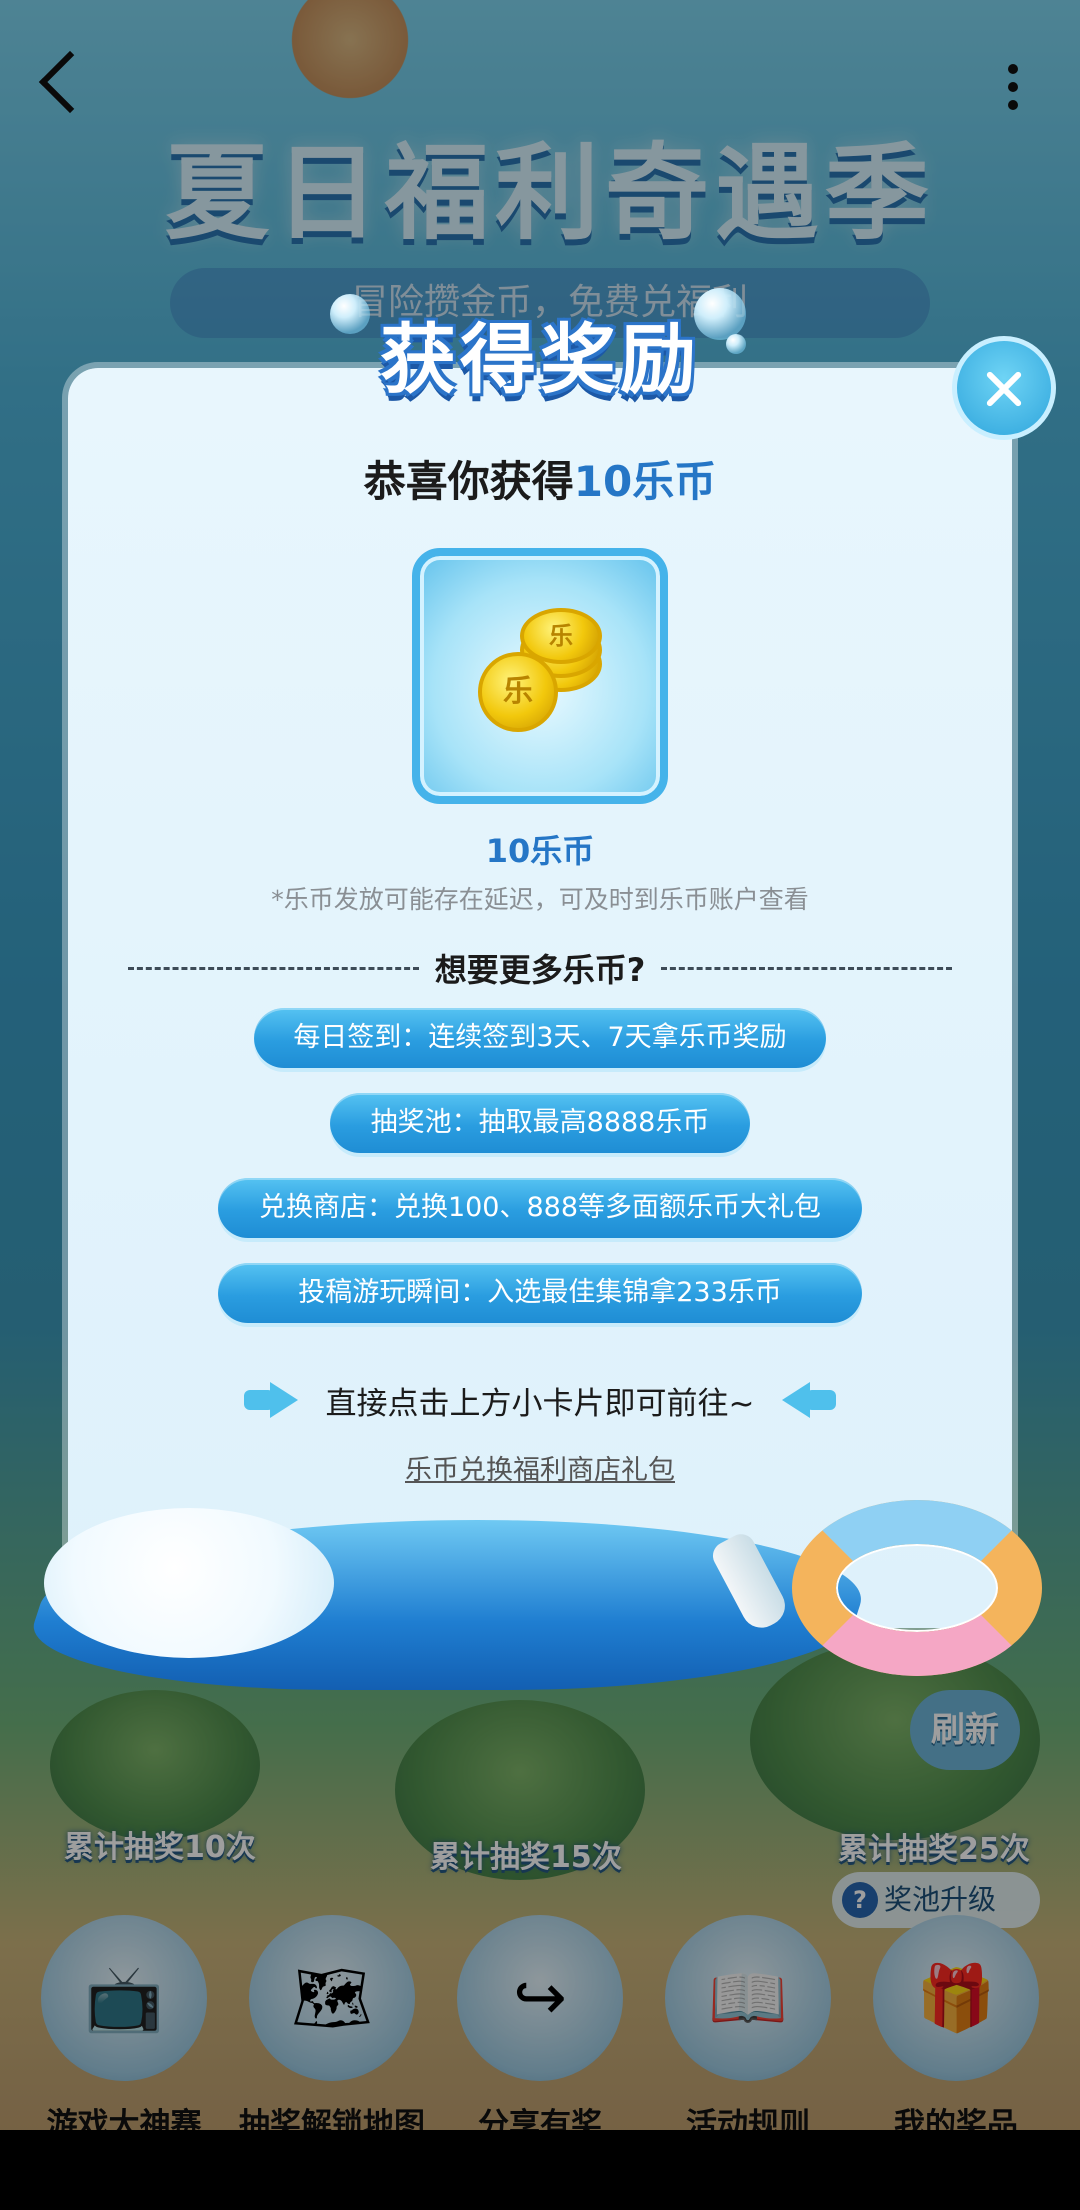  I want to click on option-lottery-pool: 抽奖池：抽取最高8888乐币, so click(540, 1123).